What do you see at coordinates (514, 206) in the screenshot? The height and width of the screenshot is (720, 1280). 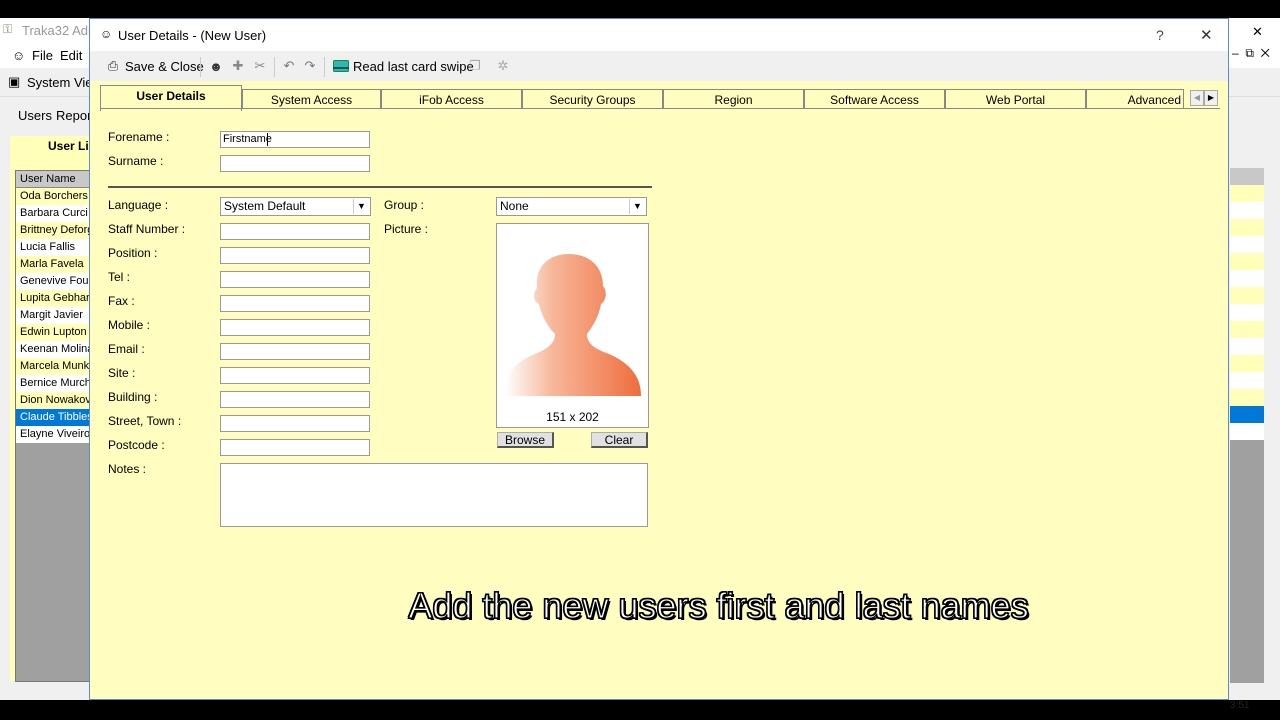 I see `group-value: None` at bounding box center [514, 206].